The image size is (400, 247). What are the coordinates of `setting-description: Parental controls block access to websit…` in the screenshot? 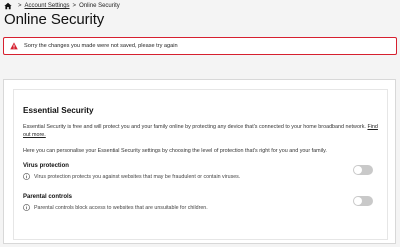 It's located at (121, 207).